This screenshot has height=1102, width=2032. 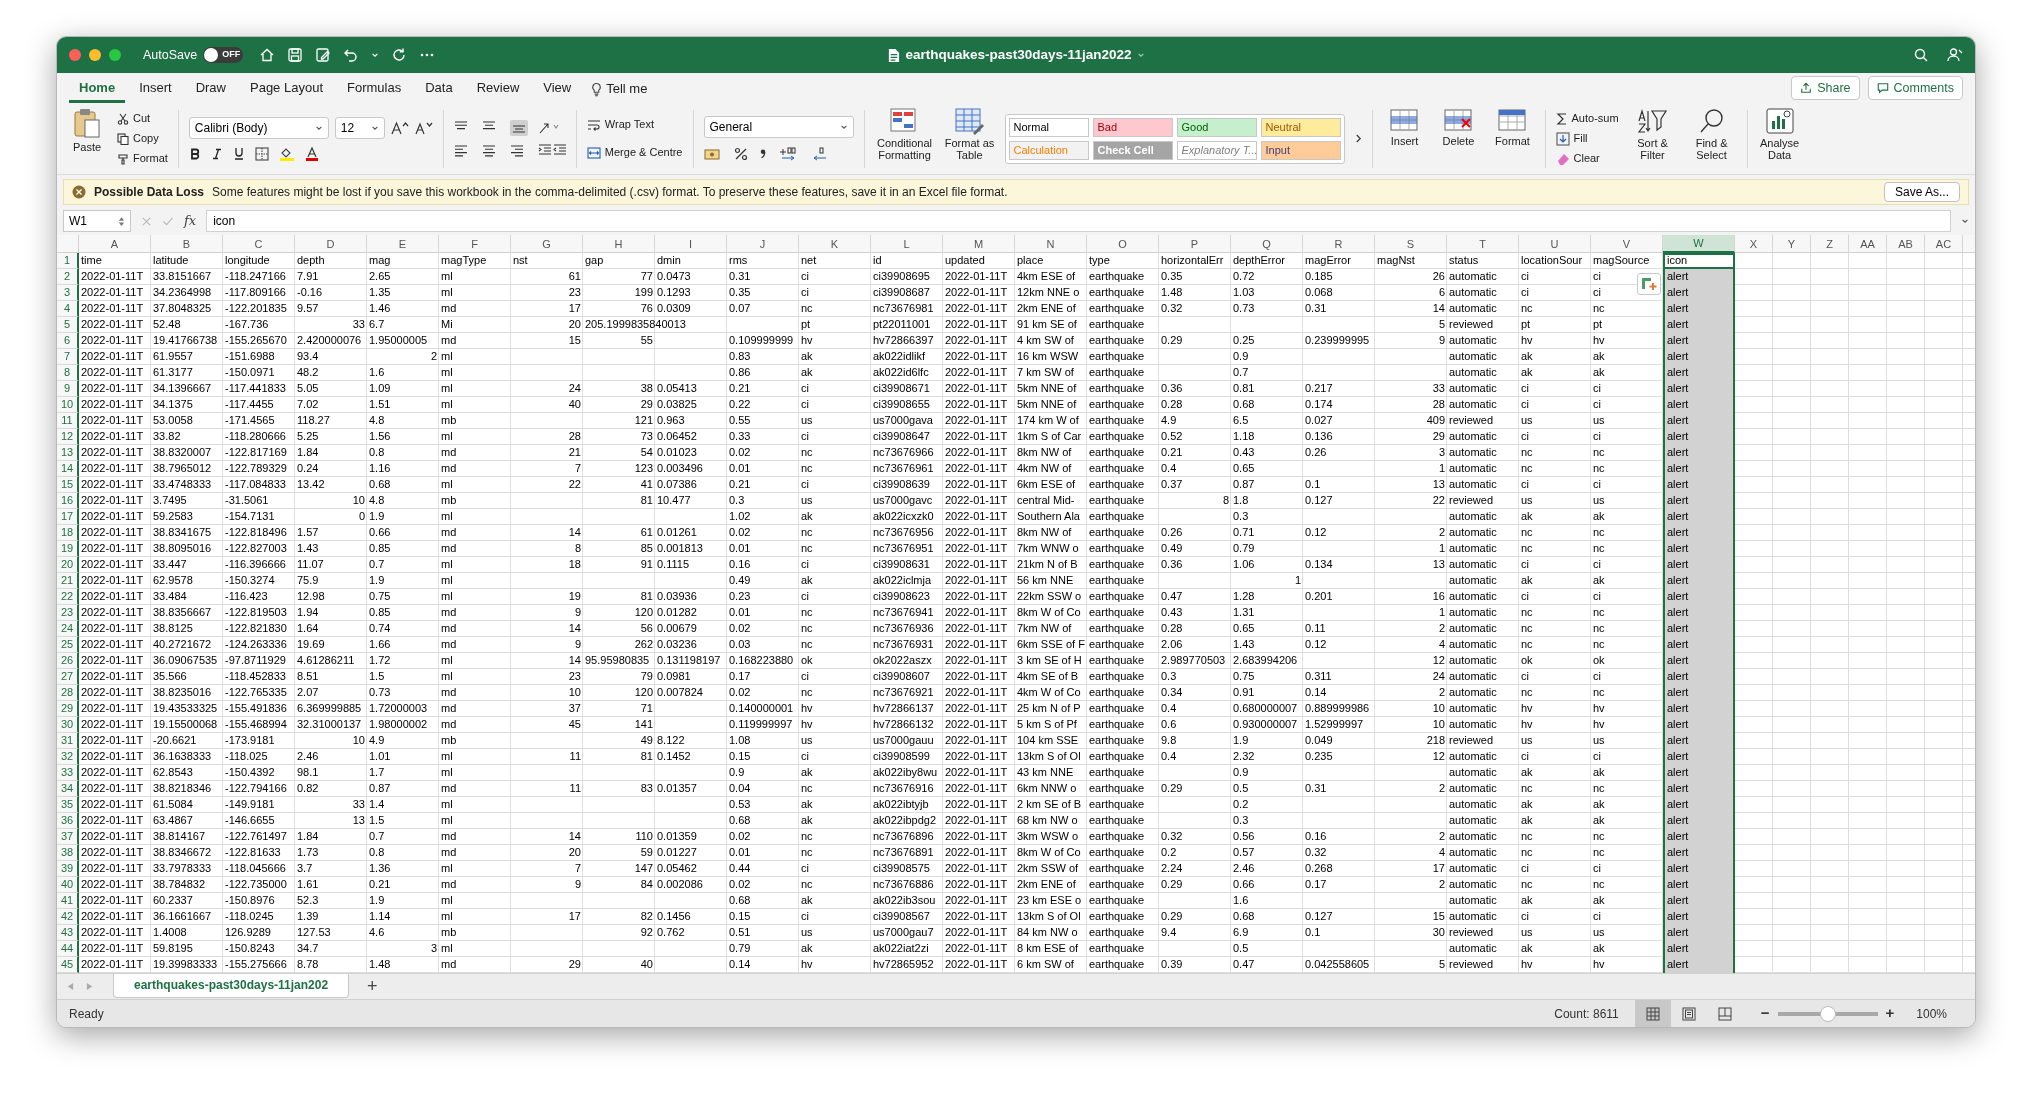 I want to click on insert-cells-button: Insert, so click(x=1404, y=138).